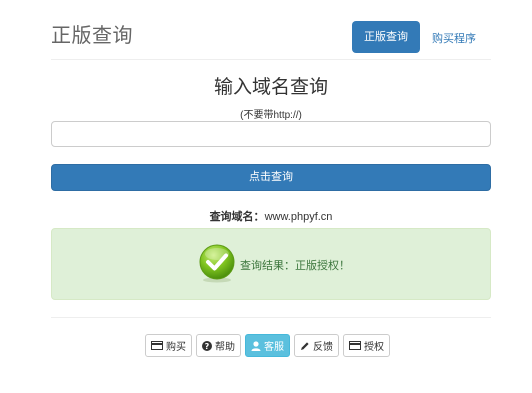 The width and height of the screenshot is (532, 393). Describe the element at coordinates (225, 347) in the screenshot. I see `help-button-label: 帮助` at that location.